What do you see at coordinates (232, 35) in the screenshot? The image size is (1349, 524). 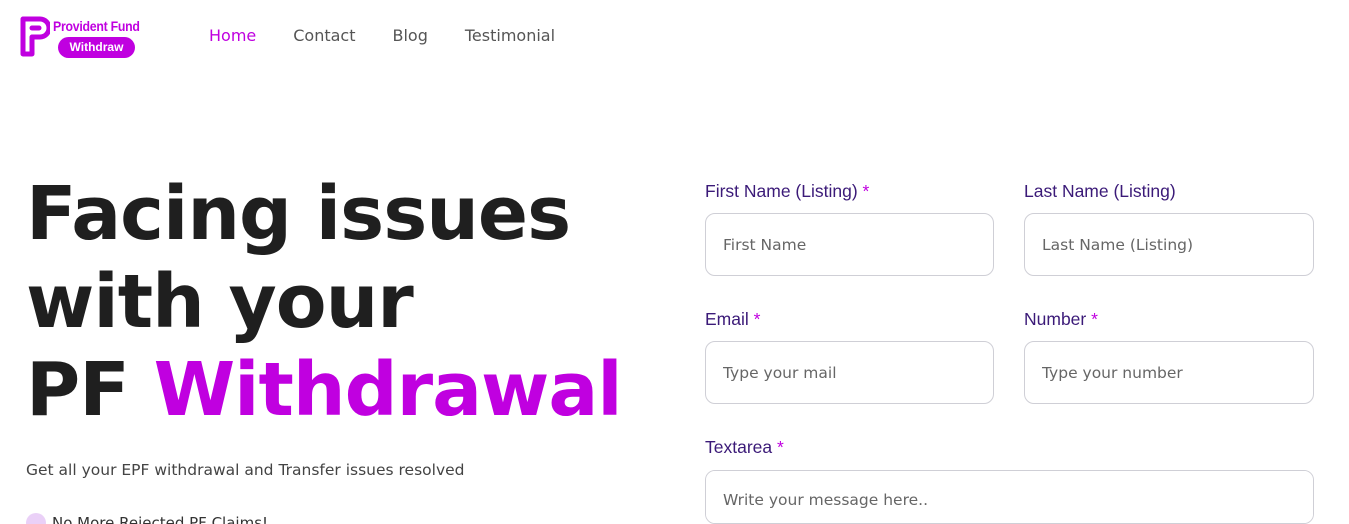 I see `nav-item-home: Home` at bounding box center [232, 35].